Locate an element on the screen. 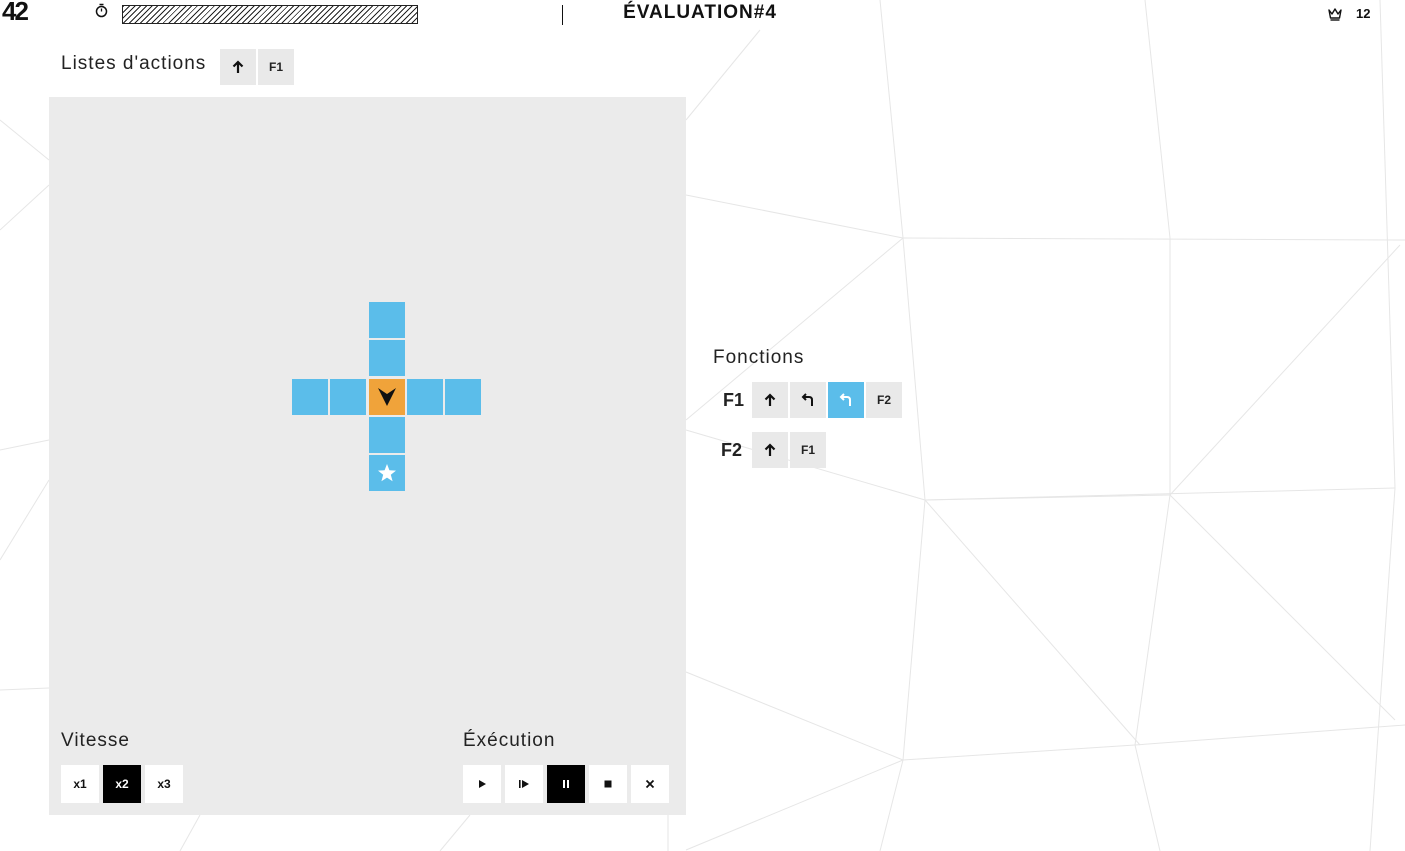  star-icon is located at coordinates (387, 473).